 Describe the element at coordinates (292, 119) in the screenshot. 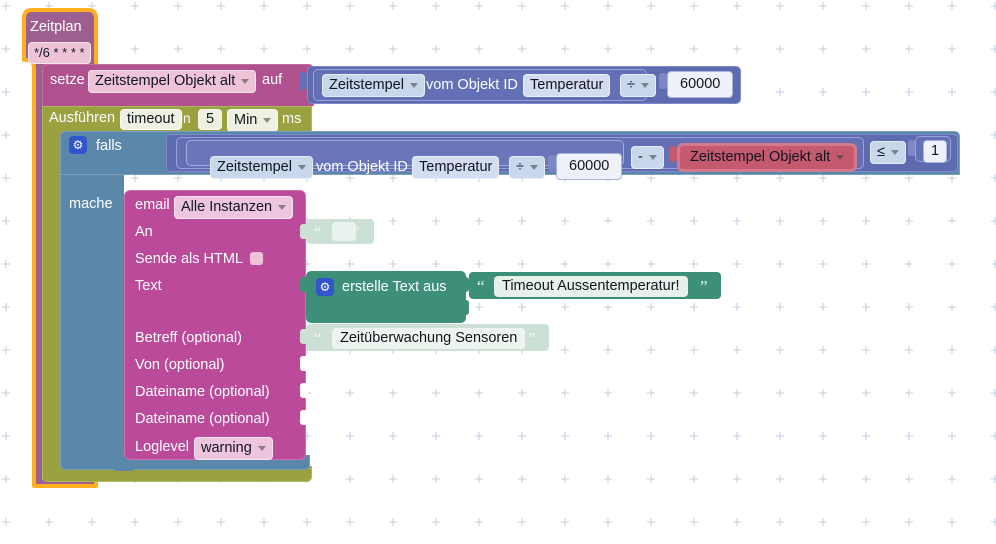

I see `timeout-suffix-label: ms` at that location.